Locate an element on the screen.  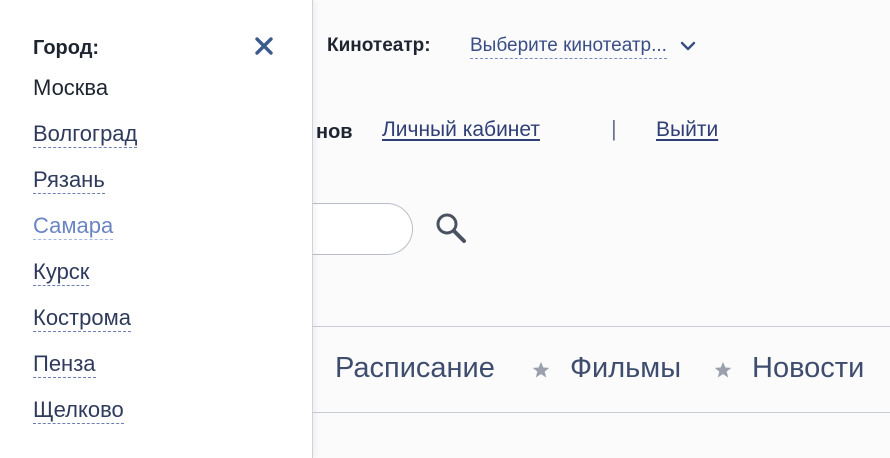
user-name-fragment: нов is located at coordinates (334, 132).